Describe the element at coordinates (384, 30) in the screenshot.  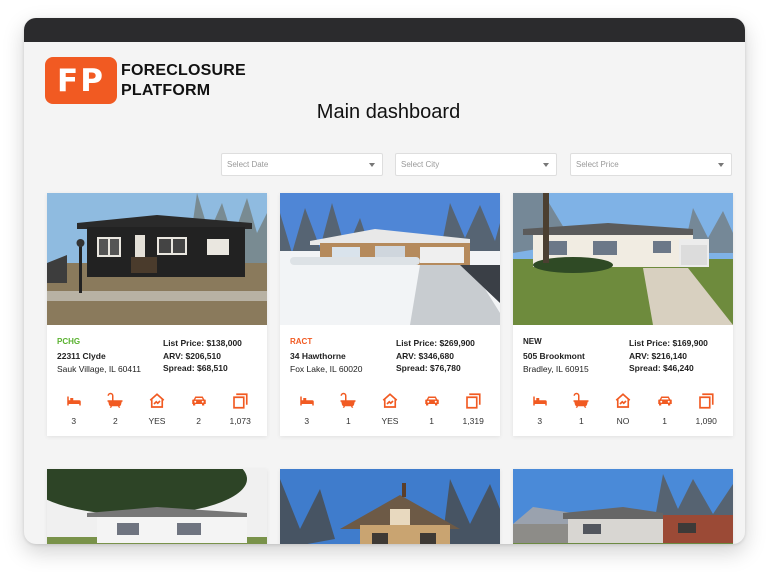
I see `window-top-bar` at that location.